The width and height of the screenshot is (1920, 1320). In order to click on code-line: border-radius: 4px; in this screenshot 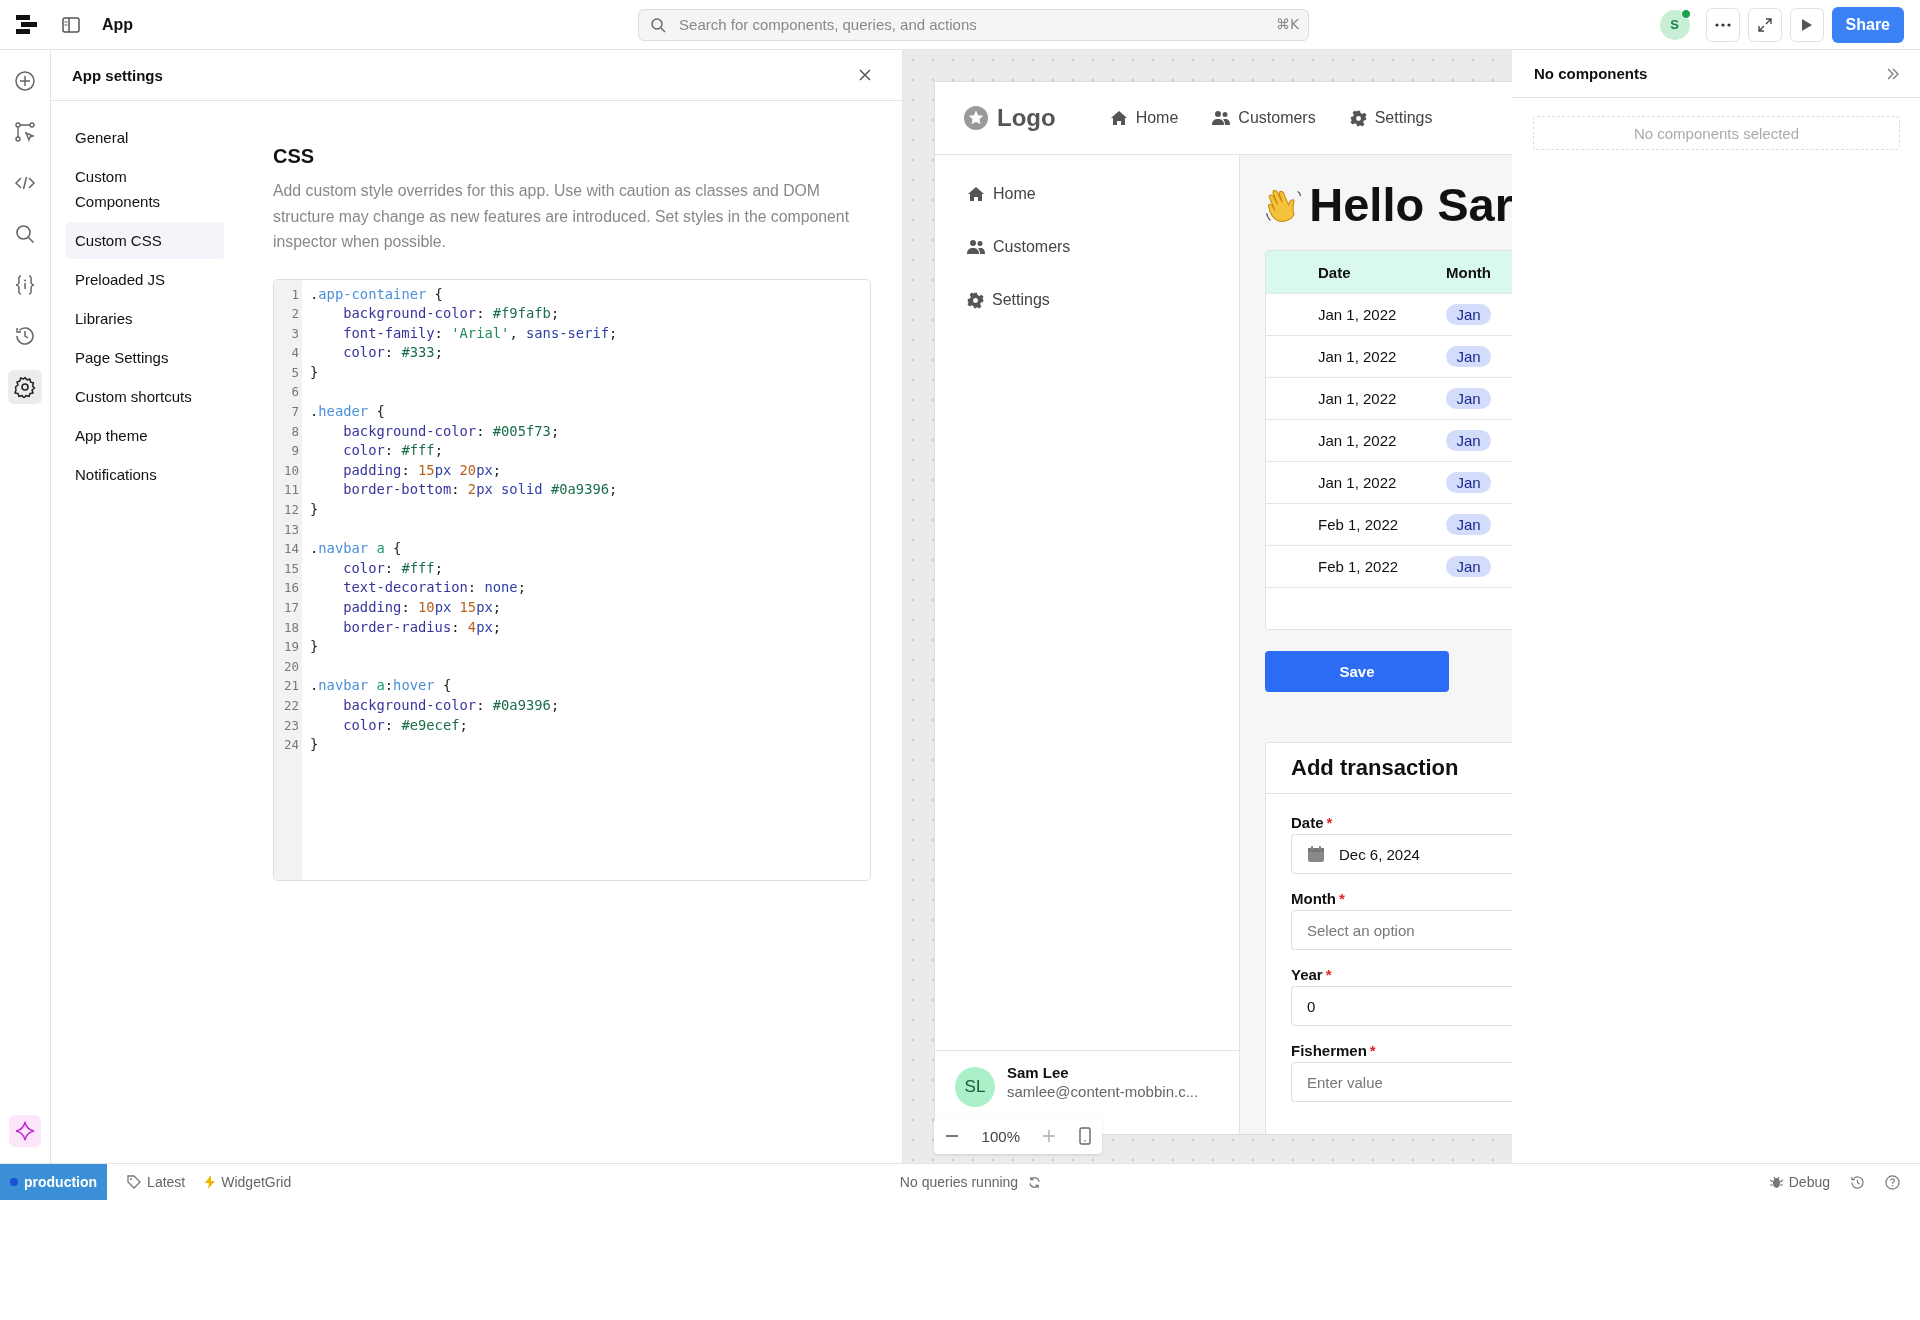, I will do `click(422, 626)`.